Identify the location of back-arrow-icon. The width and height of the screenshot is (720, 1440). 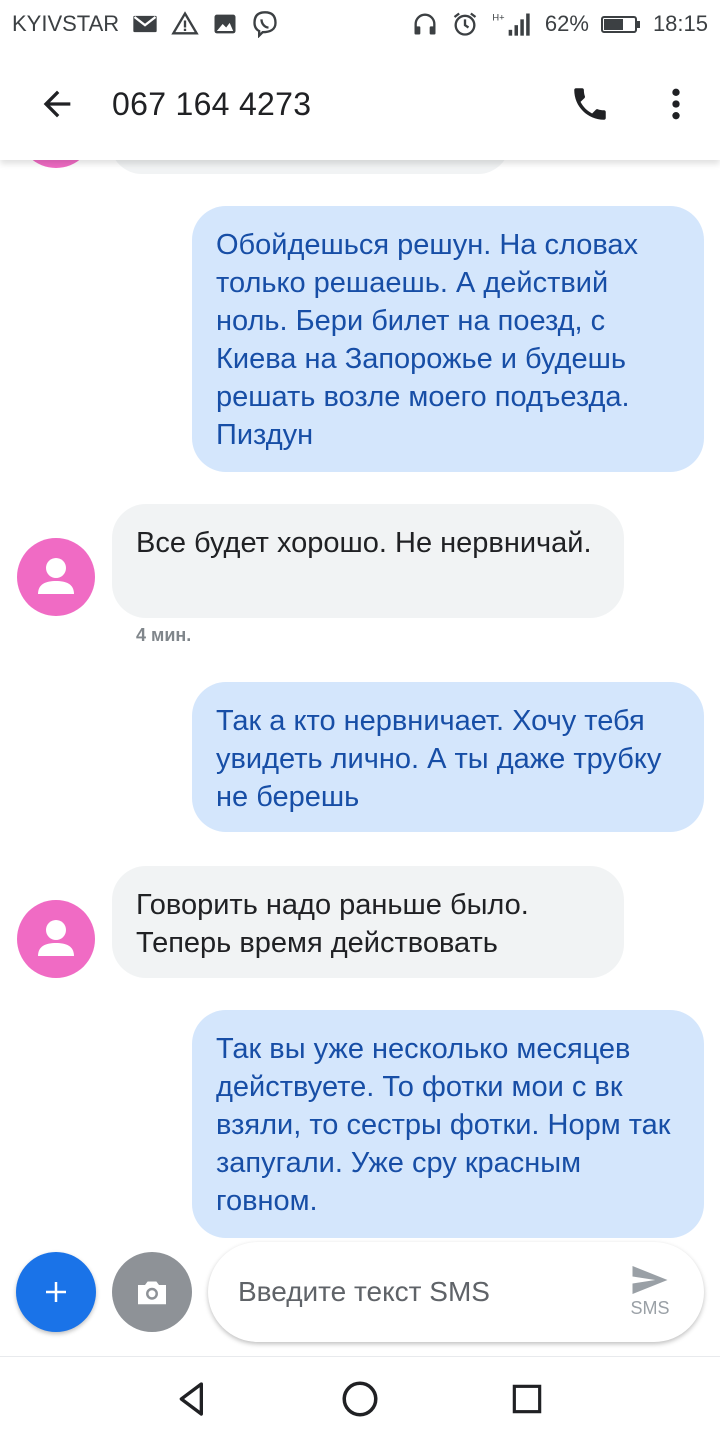
(57, 104).